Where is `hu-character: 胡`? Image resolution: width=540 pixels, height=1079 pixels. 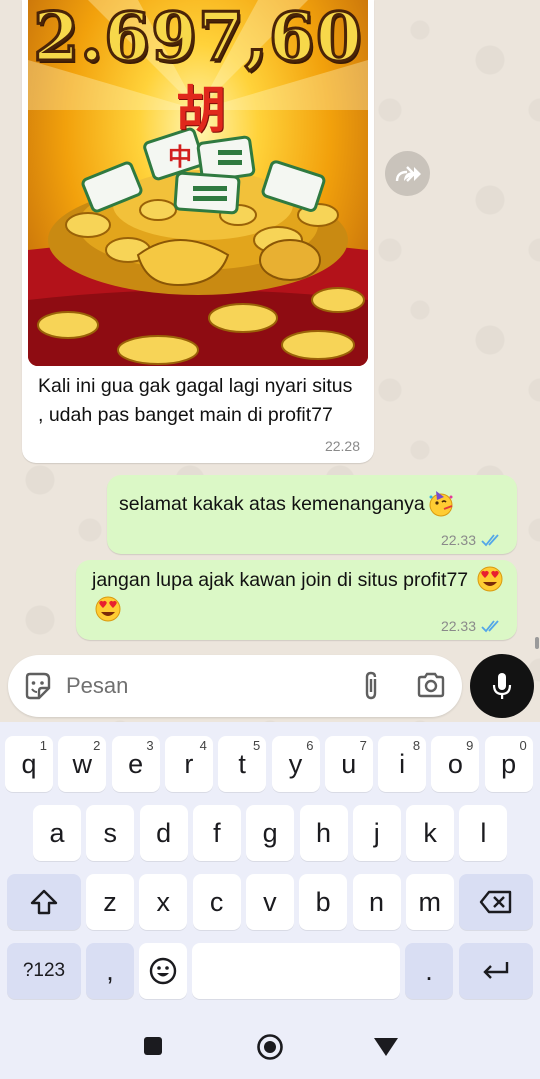 hu-character: 胡 is located at coordinates (201, 110).